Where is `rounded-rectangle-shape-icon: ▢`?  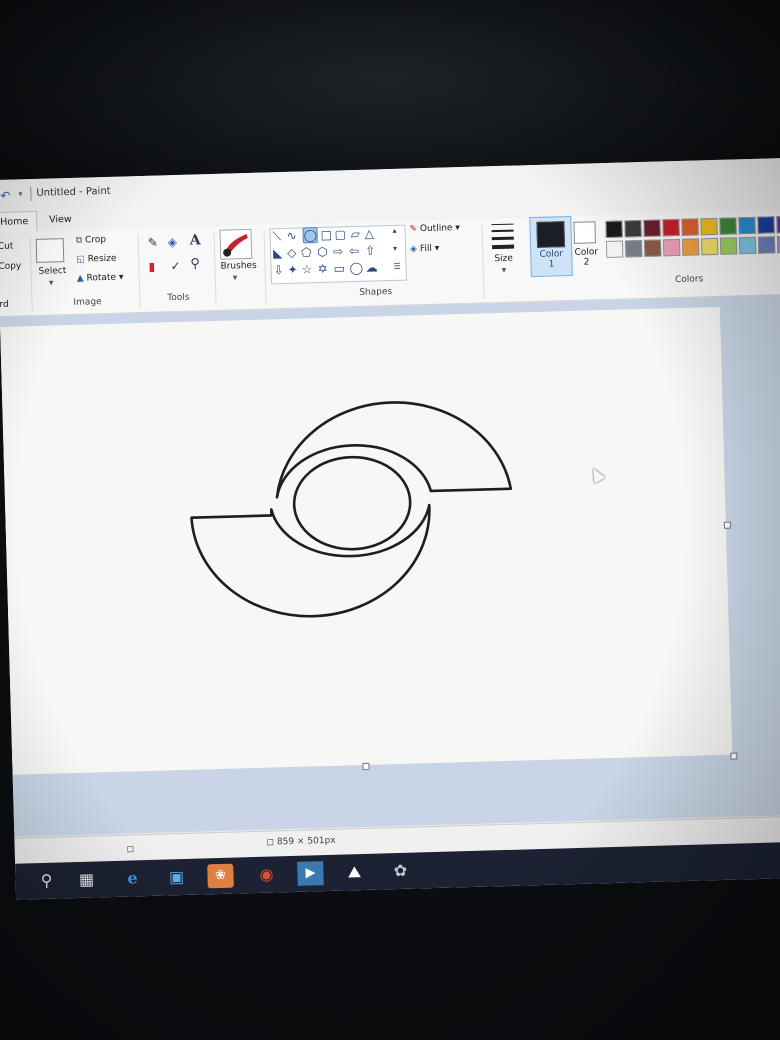 rounded-rectangle-shape-icon: ▢ is located at coordinates (340, 234).